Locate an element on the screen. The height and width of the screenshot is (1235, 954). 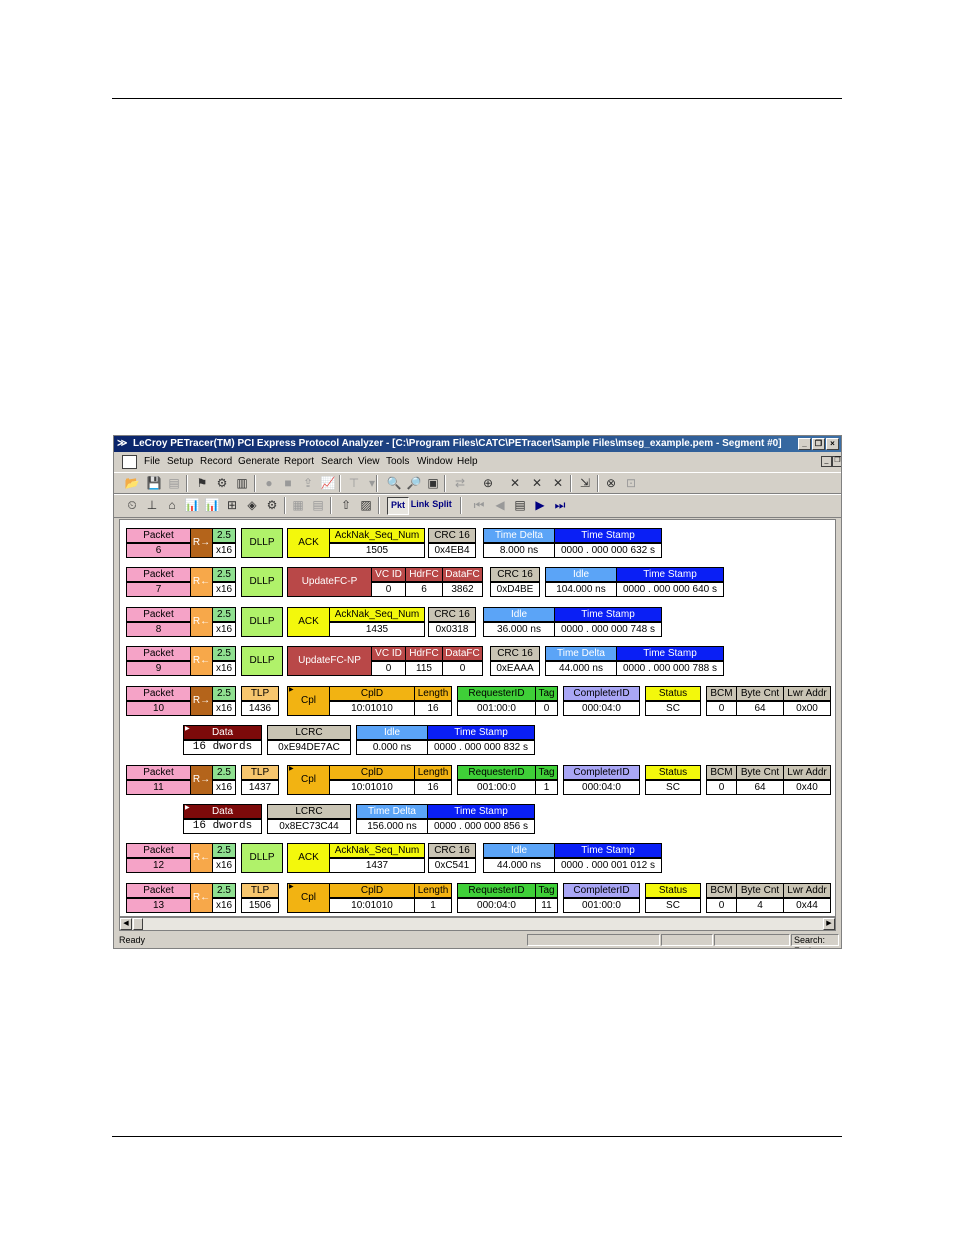
minimize-button: _ is located at coordinates (804, 444).